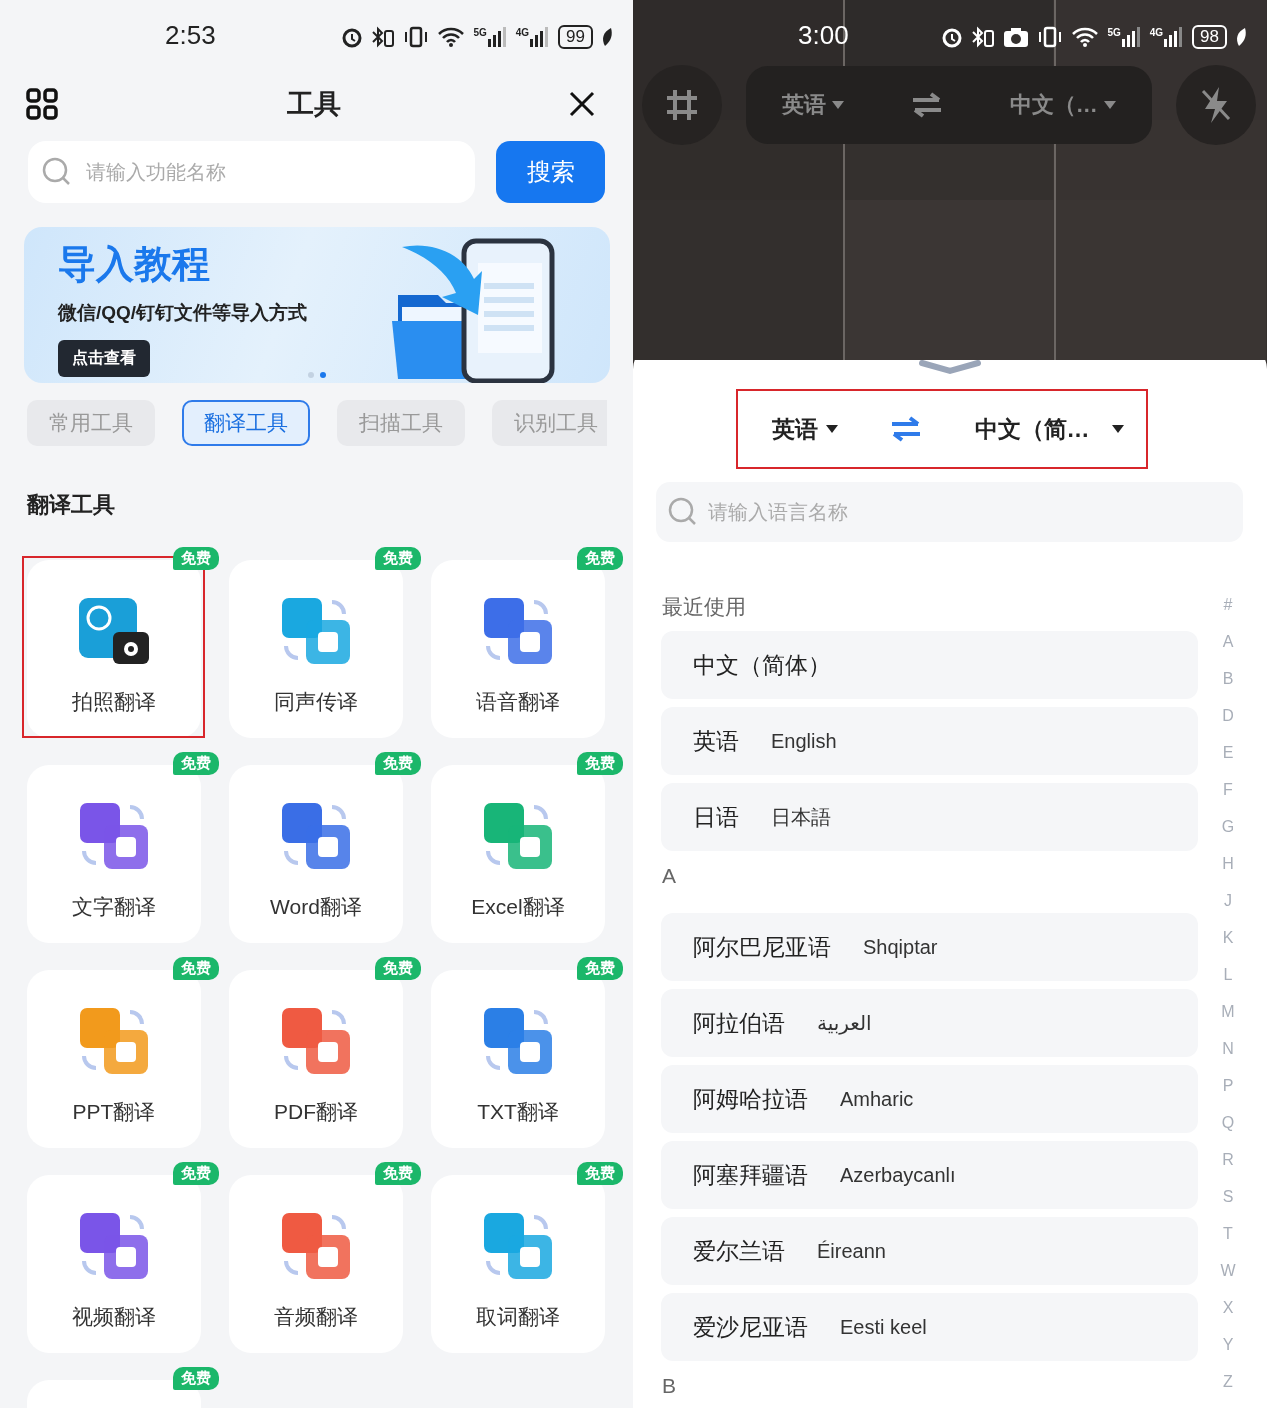  What do you see at coordinates (929, 817) in the screenshot?
I see `language-item: 日语 日本語` at bounding box center [929, 817].